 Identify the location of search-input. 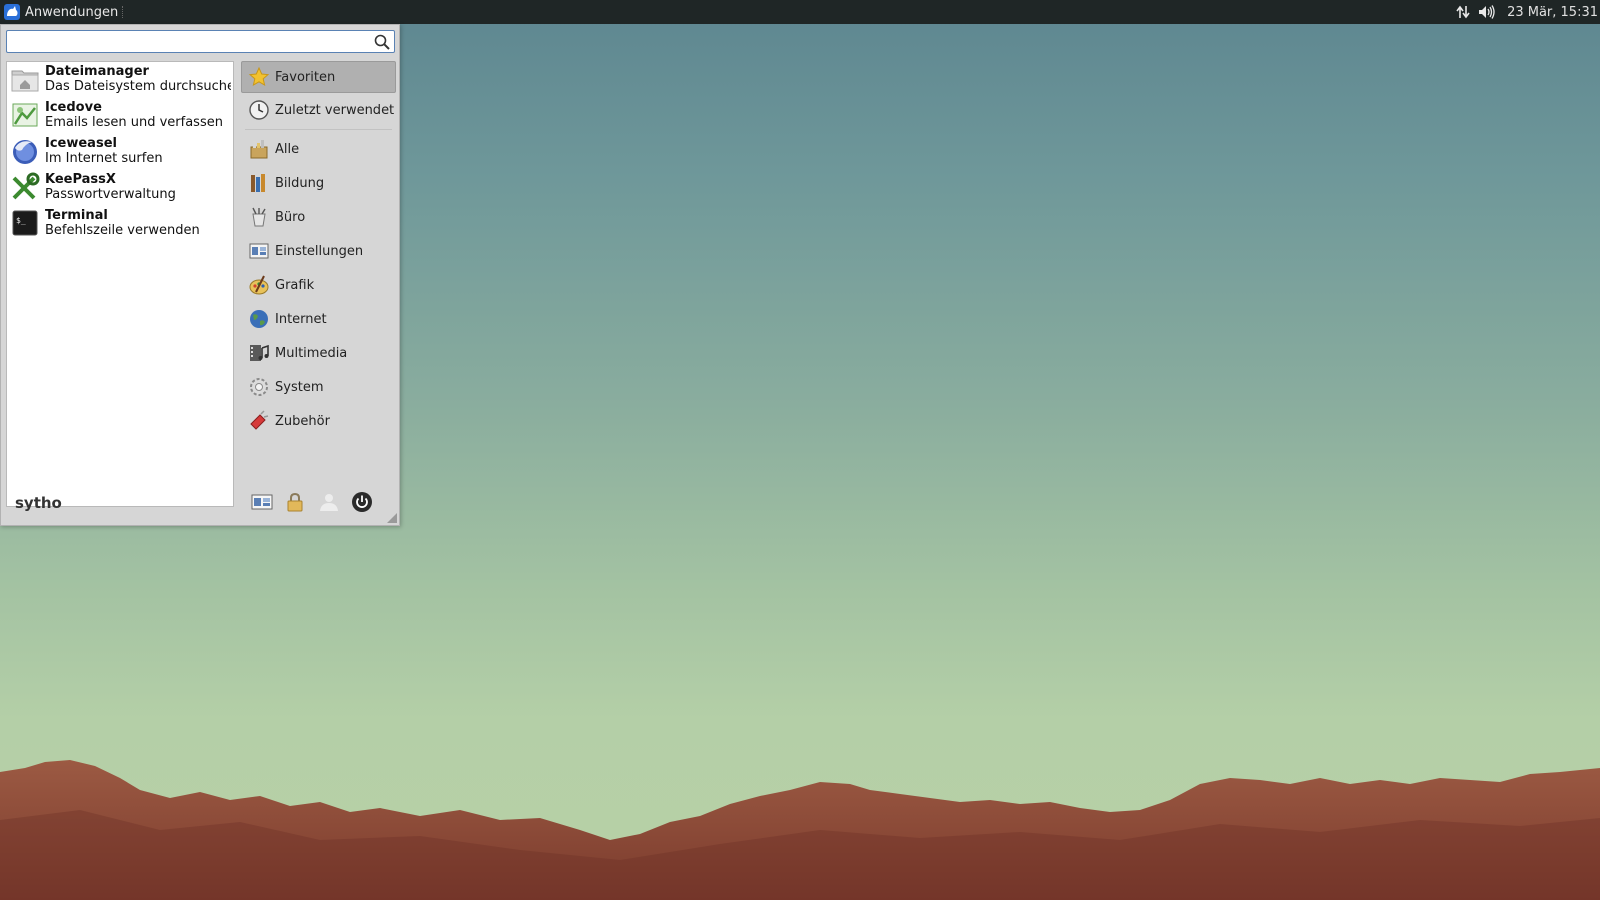
(190, 41).